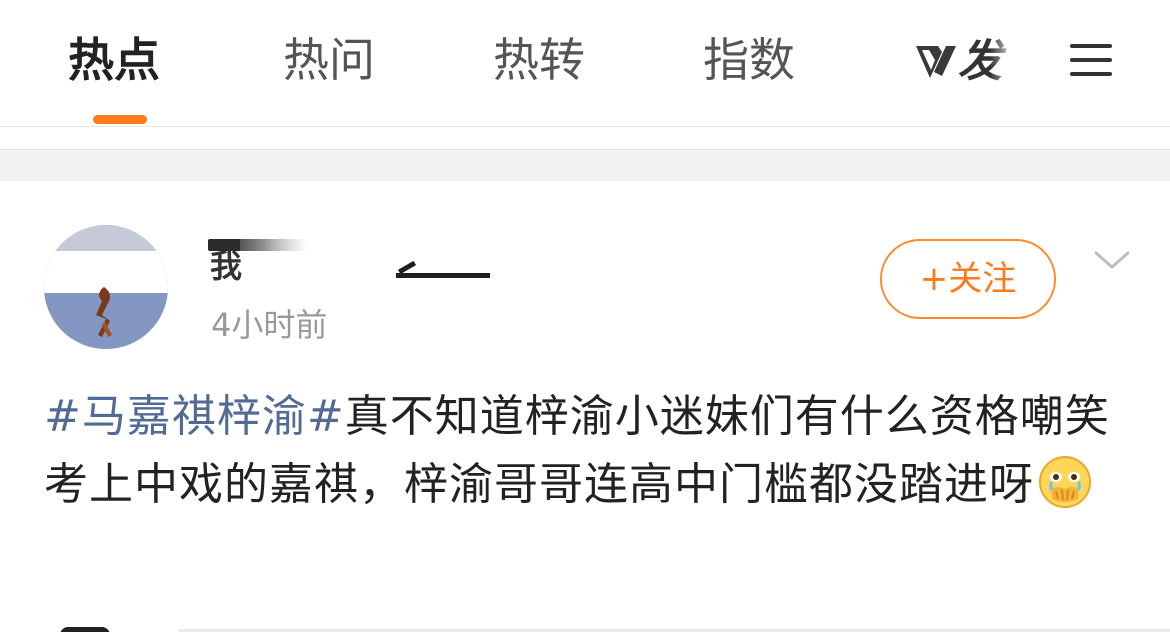 The width and height of the screenshot is (1170, 632). I want to click on avatar-figure-icon, so click(104, 312).